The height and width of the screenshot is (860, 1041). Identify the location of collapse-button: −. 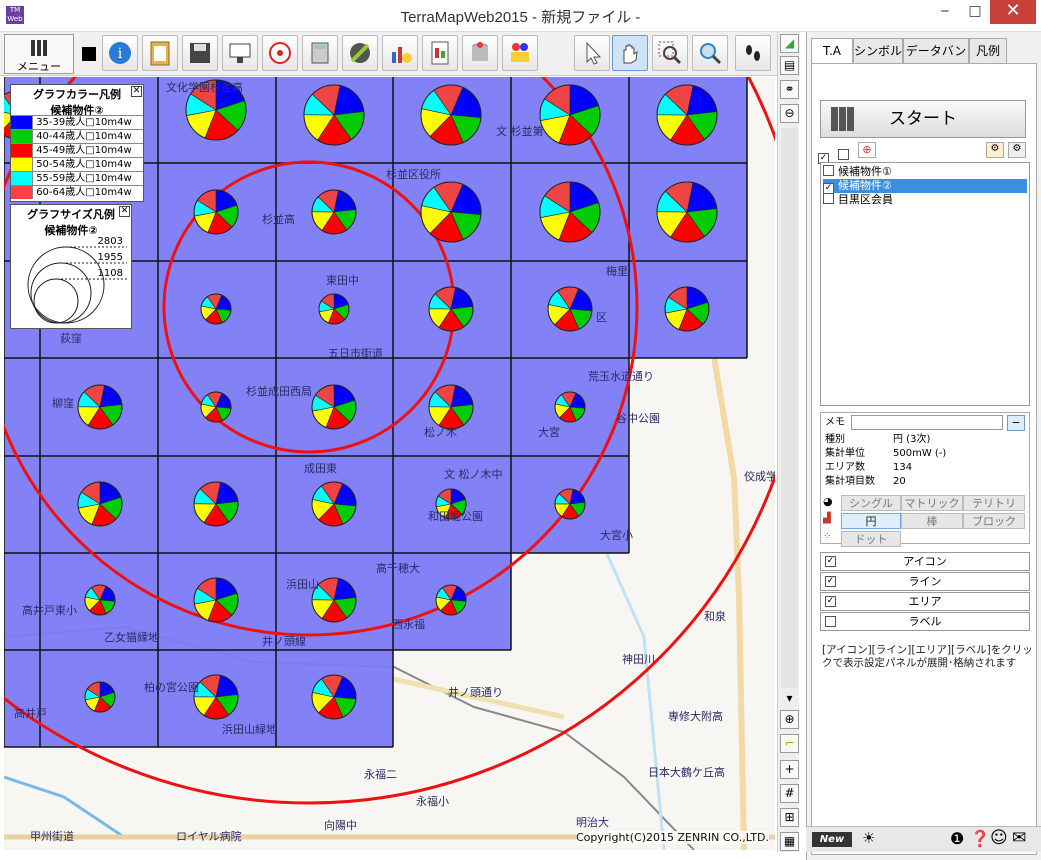
(1016, 423).